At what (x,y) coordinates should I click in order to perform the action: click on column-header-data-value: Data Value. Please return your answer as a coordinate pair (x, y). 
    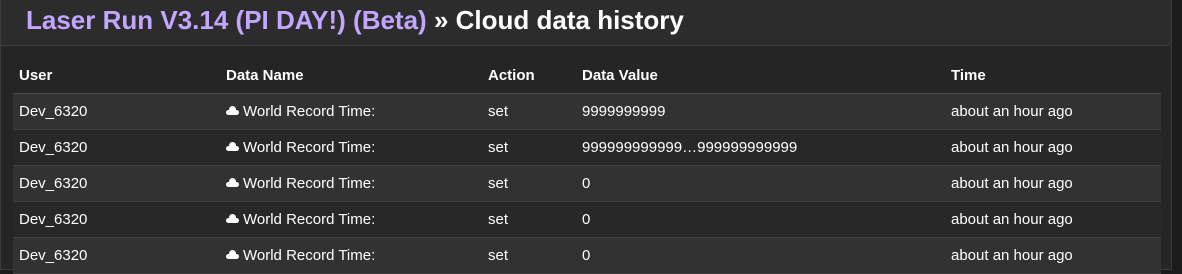
    Looking at the image, I should click on (760, 76).